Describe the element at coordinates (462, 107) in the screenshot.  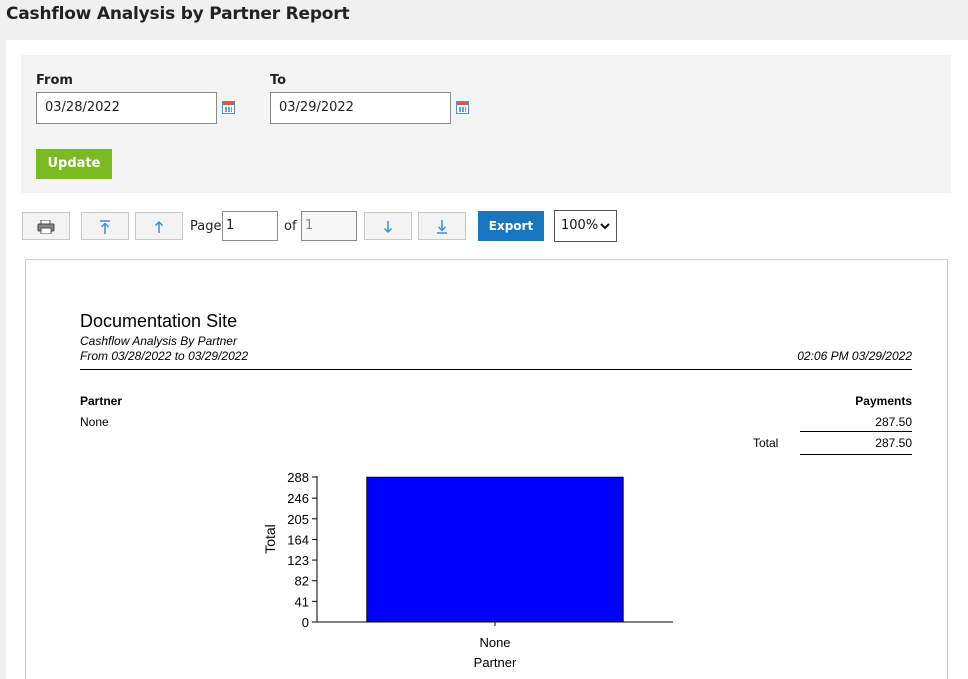
I see `to-calendar-icon` at that location.